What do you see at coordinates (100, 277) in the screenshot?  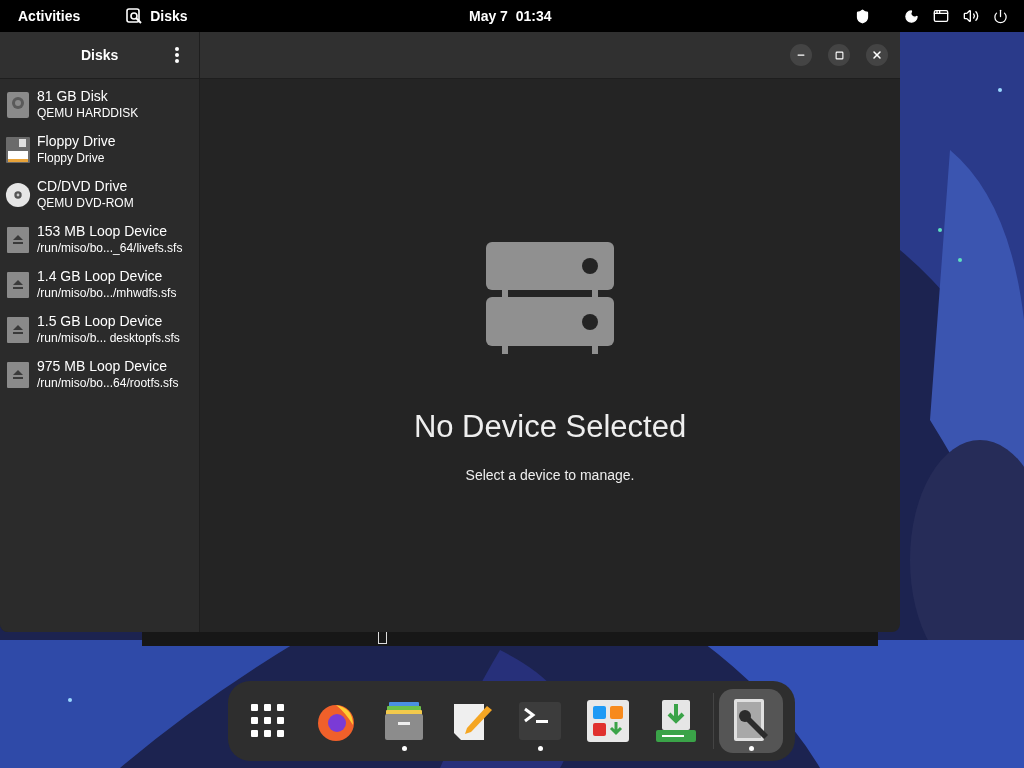 I see `device-name: 1.4 GB Loop Device` at bounding box center [100, 277].